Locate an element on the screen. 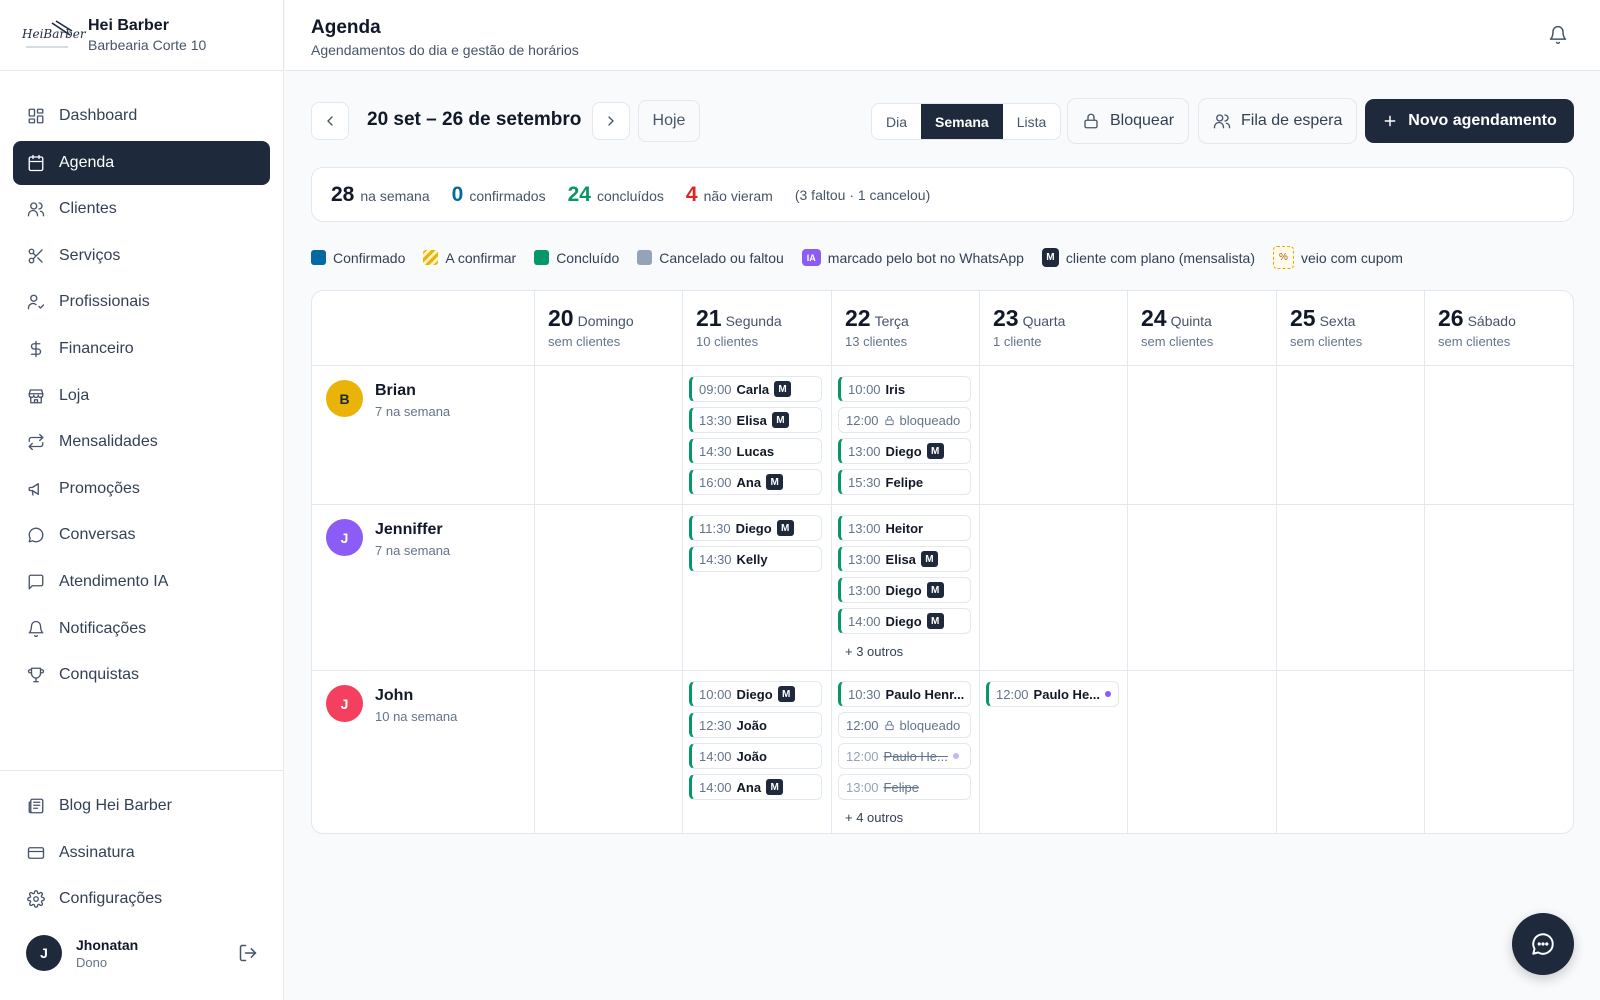 The height and width of the screenshot is (1000, 1600). sidebar-item-promocoes: Promoções is located at coordinates (141, 489).